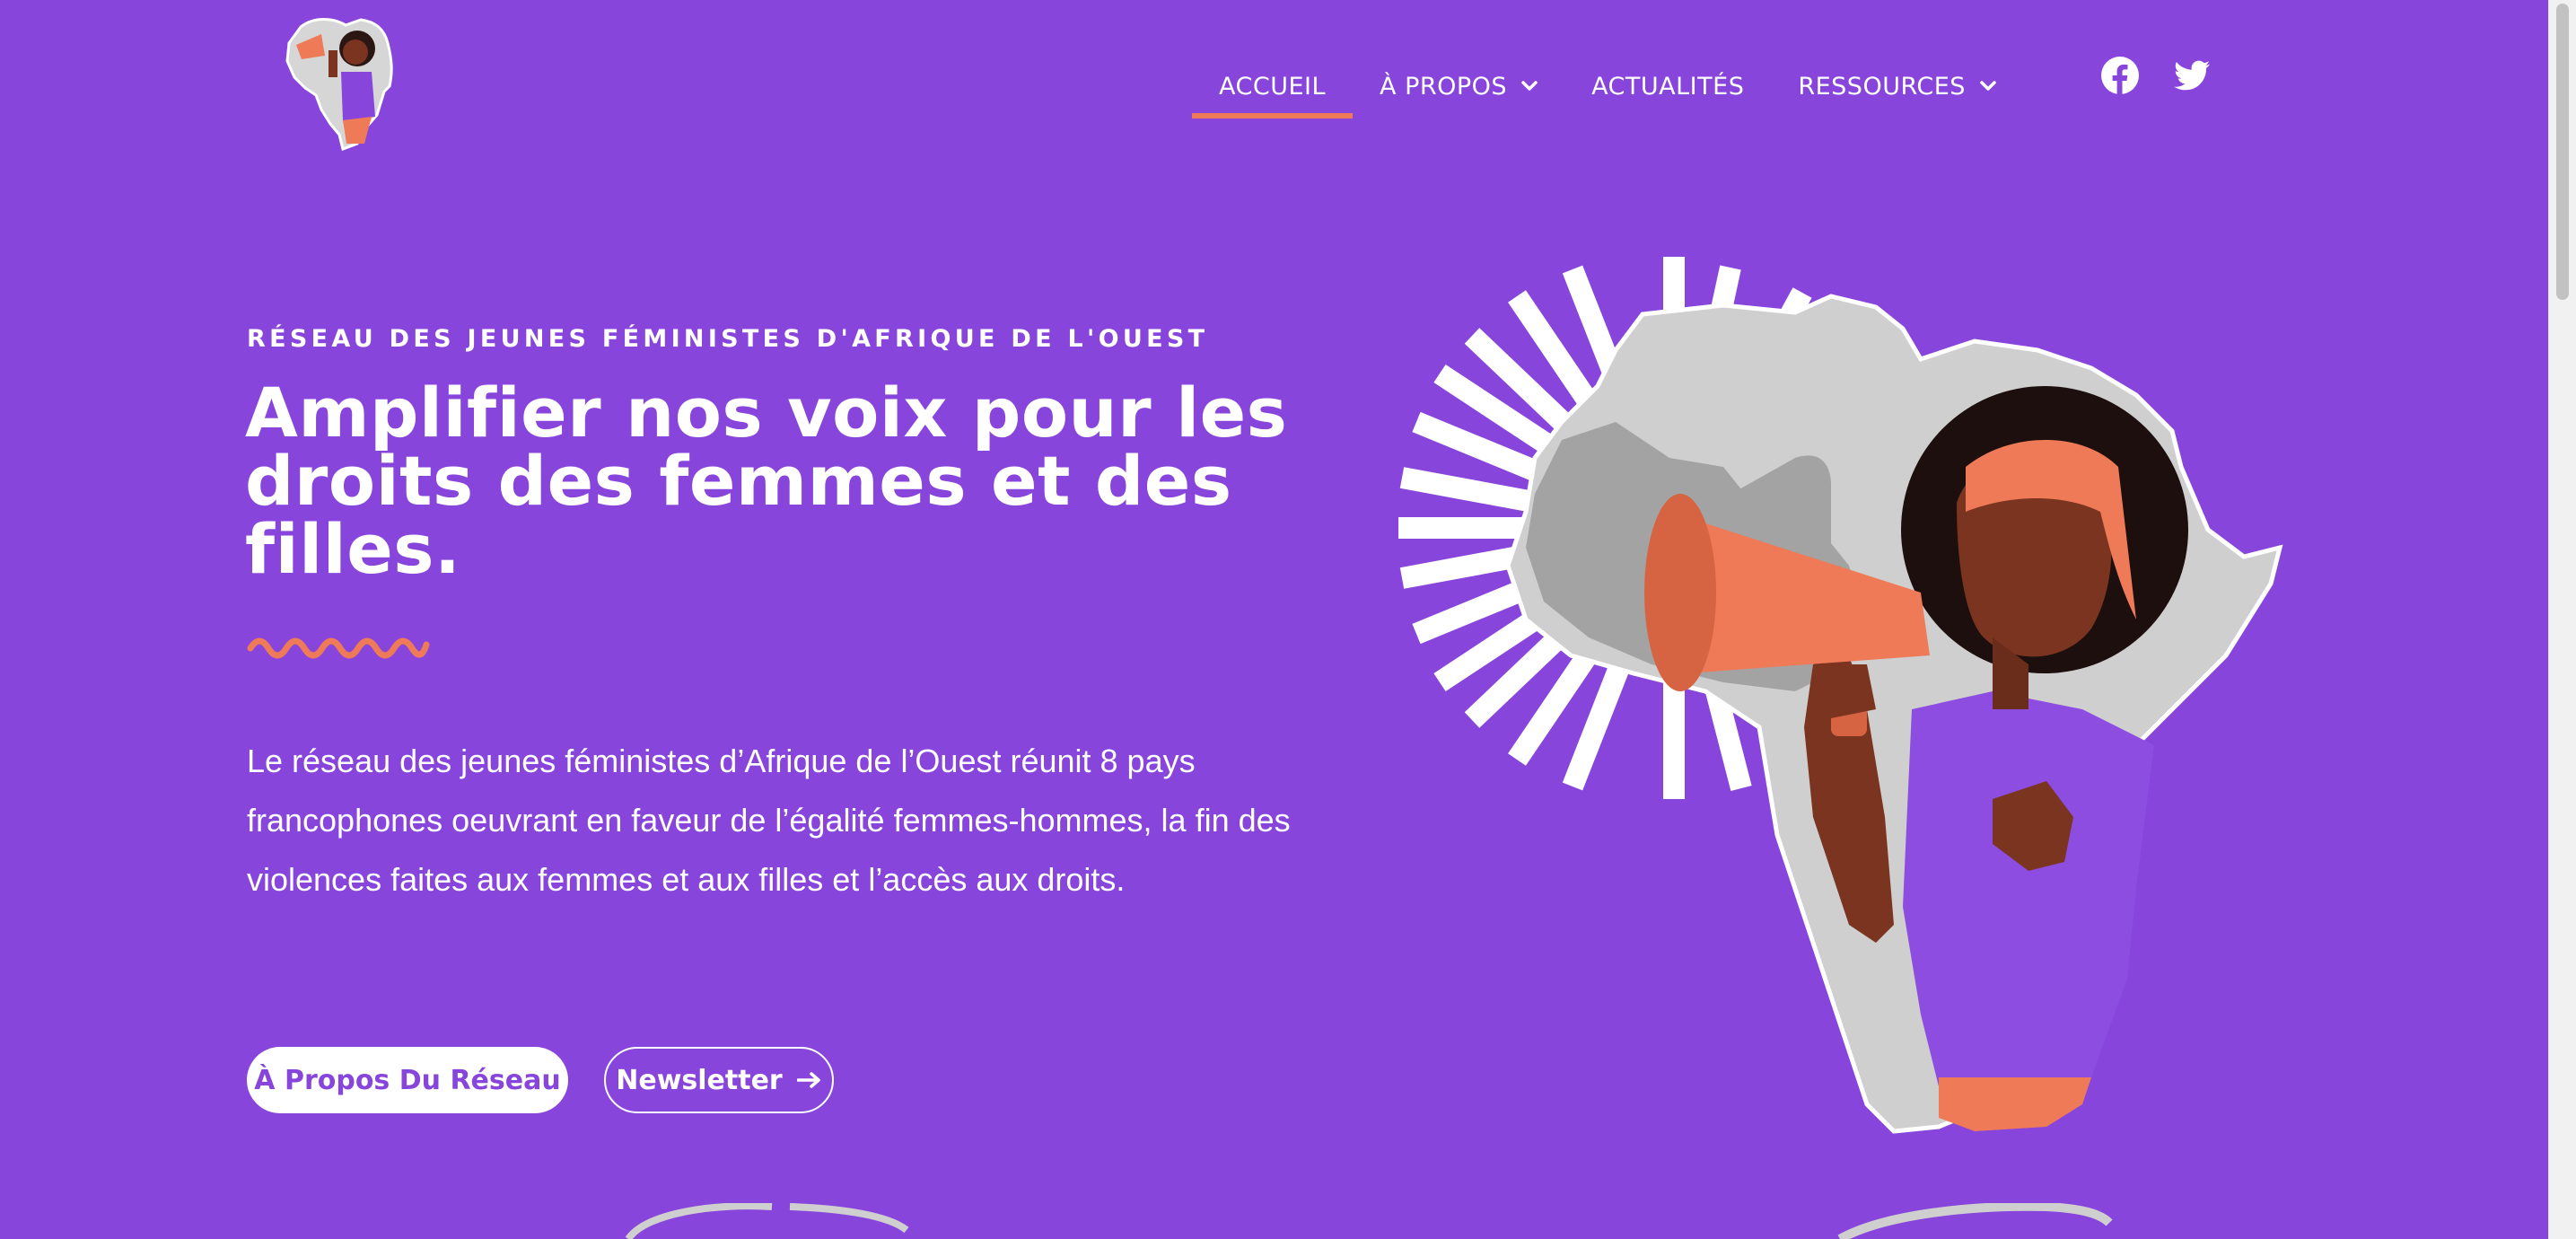 The height and width of the screenshot is (1239, 2576). I want to click on social-links, so click(2156, 75).